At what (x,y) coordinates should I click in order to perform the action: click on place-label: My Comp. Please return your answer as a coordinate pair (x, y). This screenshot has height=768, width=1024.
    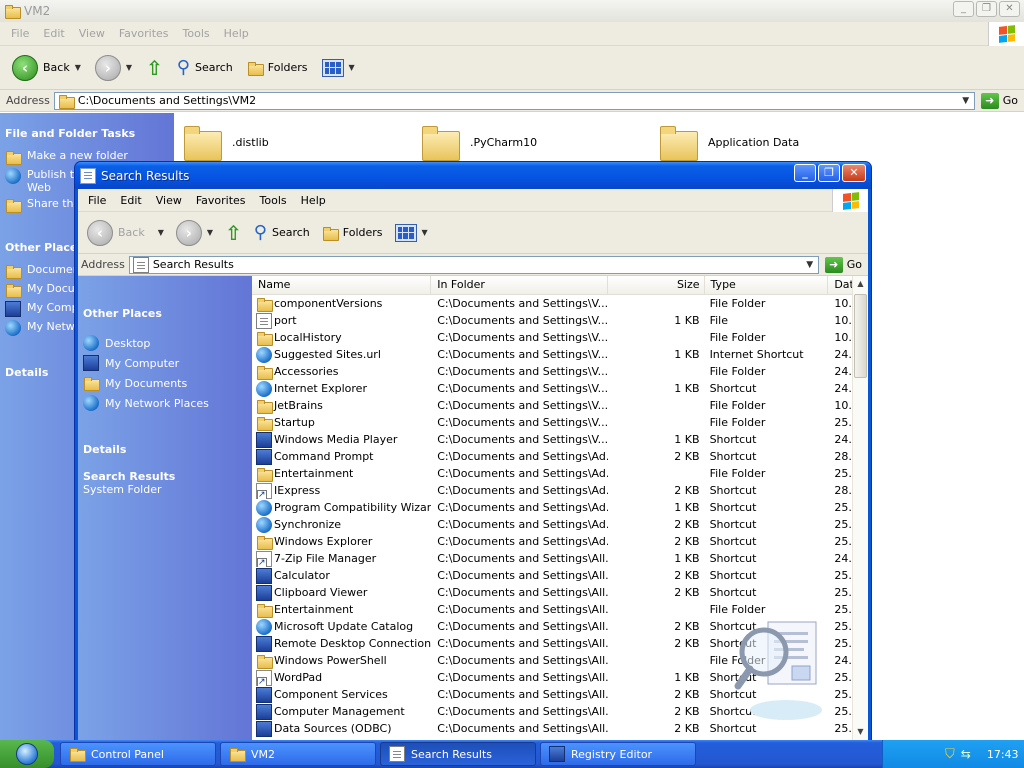
    Looking at the image, I should click on (53, 307).